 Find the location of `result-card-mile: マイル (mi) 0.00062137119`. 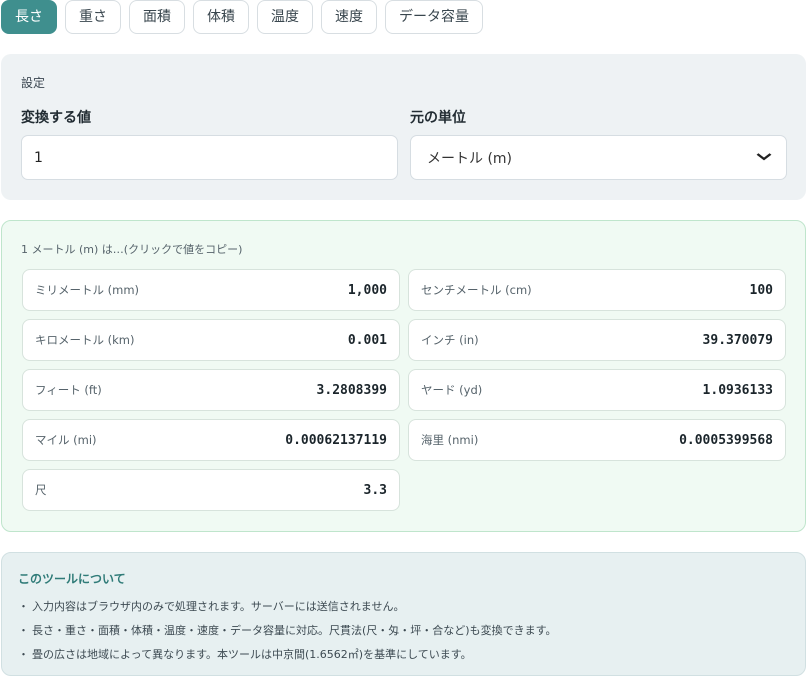

result-card-mile: マイル (mi) 0.00062137119 is located at coordinates (211, 440).